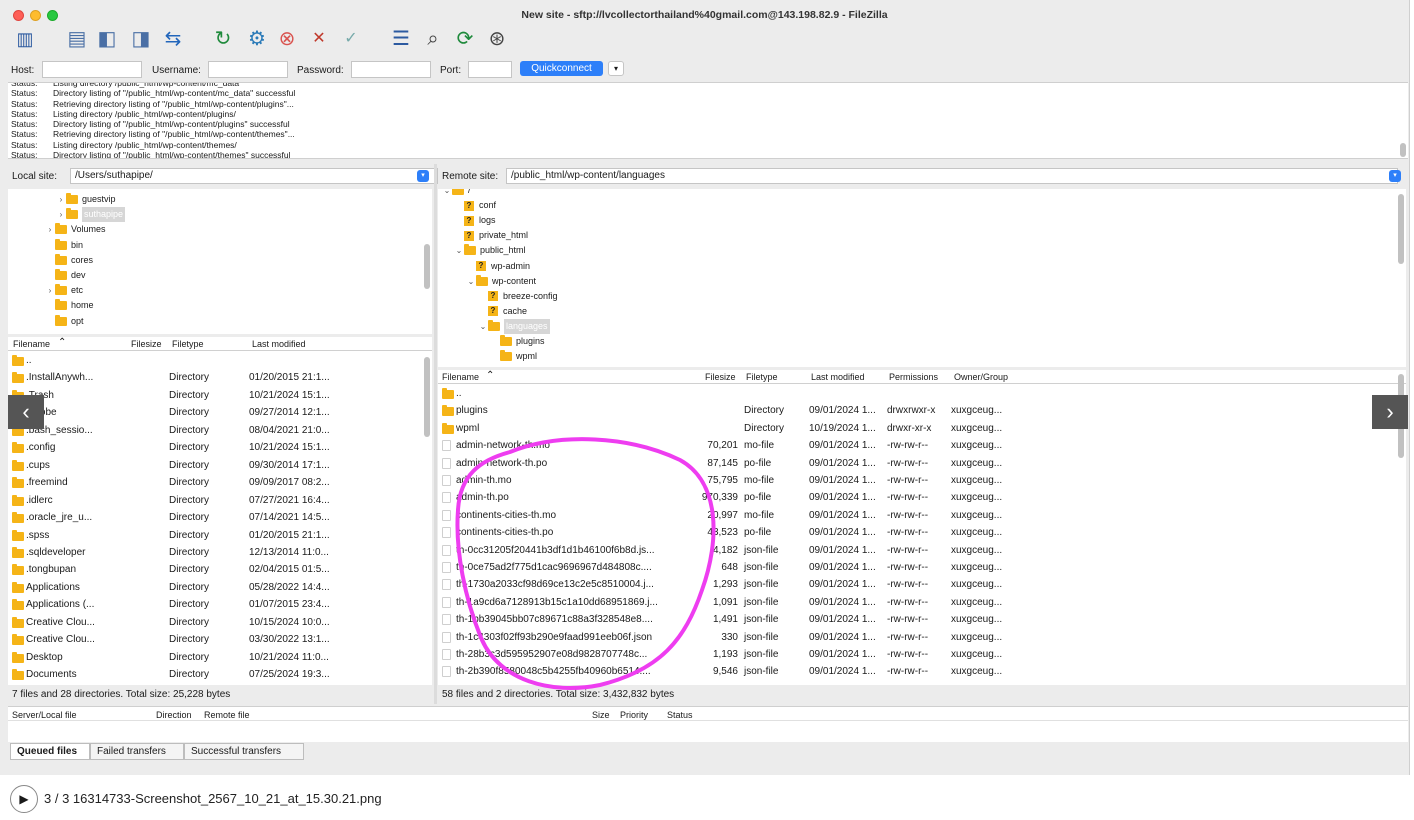  What do you see at coordinates (616, 68) in the screenshot?
I see `quickconnect-history-dropdown: ▾` at bounding box center [616, 68].